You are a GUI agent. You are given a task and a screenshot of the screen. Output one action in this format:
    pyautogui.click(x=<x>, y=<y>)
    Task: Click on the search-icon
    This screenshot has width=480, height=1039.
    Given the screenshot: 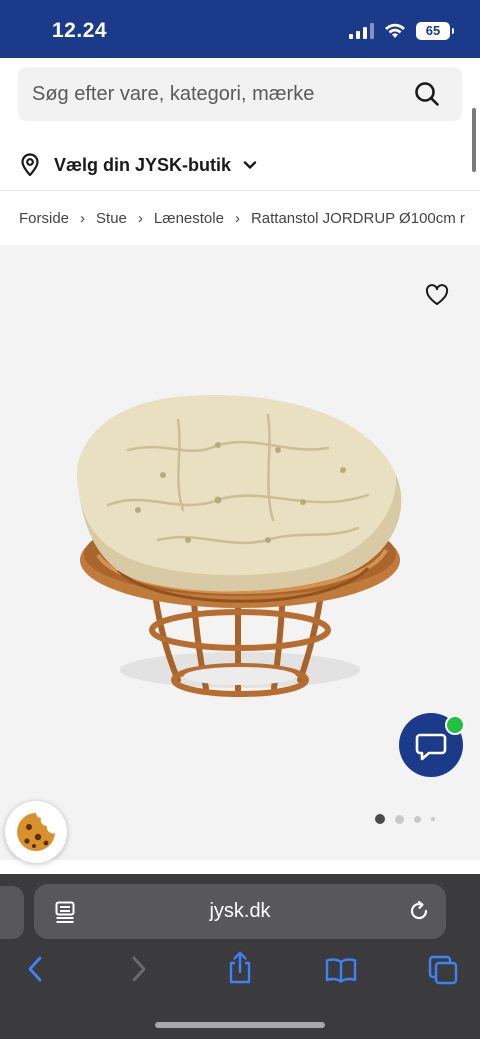 What is the action you would take?
    pyautogui.click(x=427, y=94)
    